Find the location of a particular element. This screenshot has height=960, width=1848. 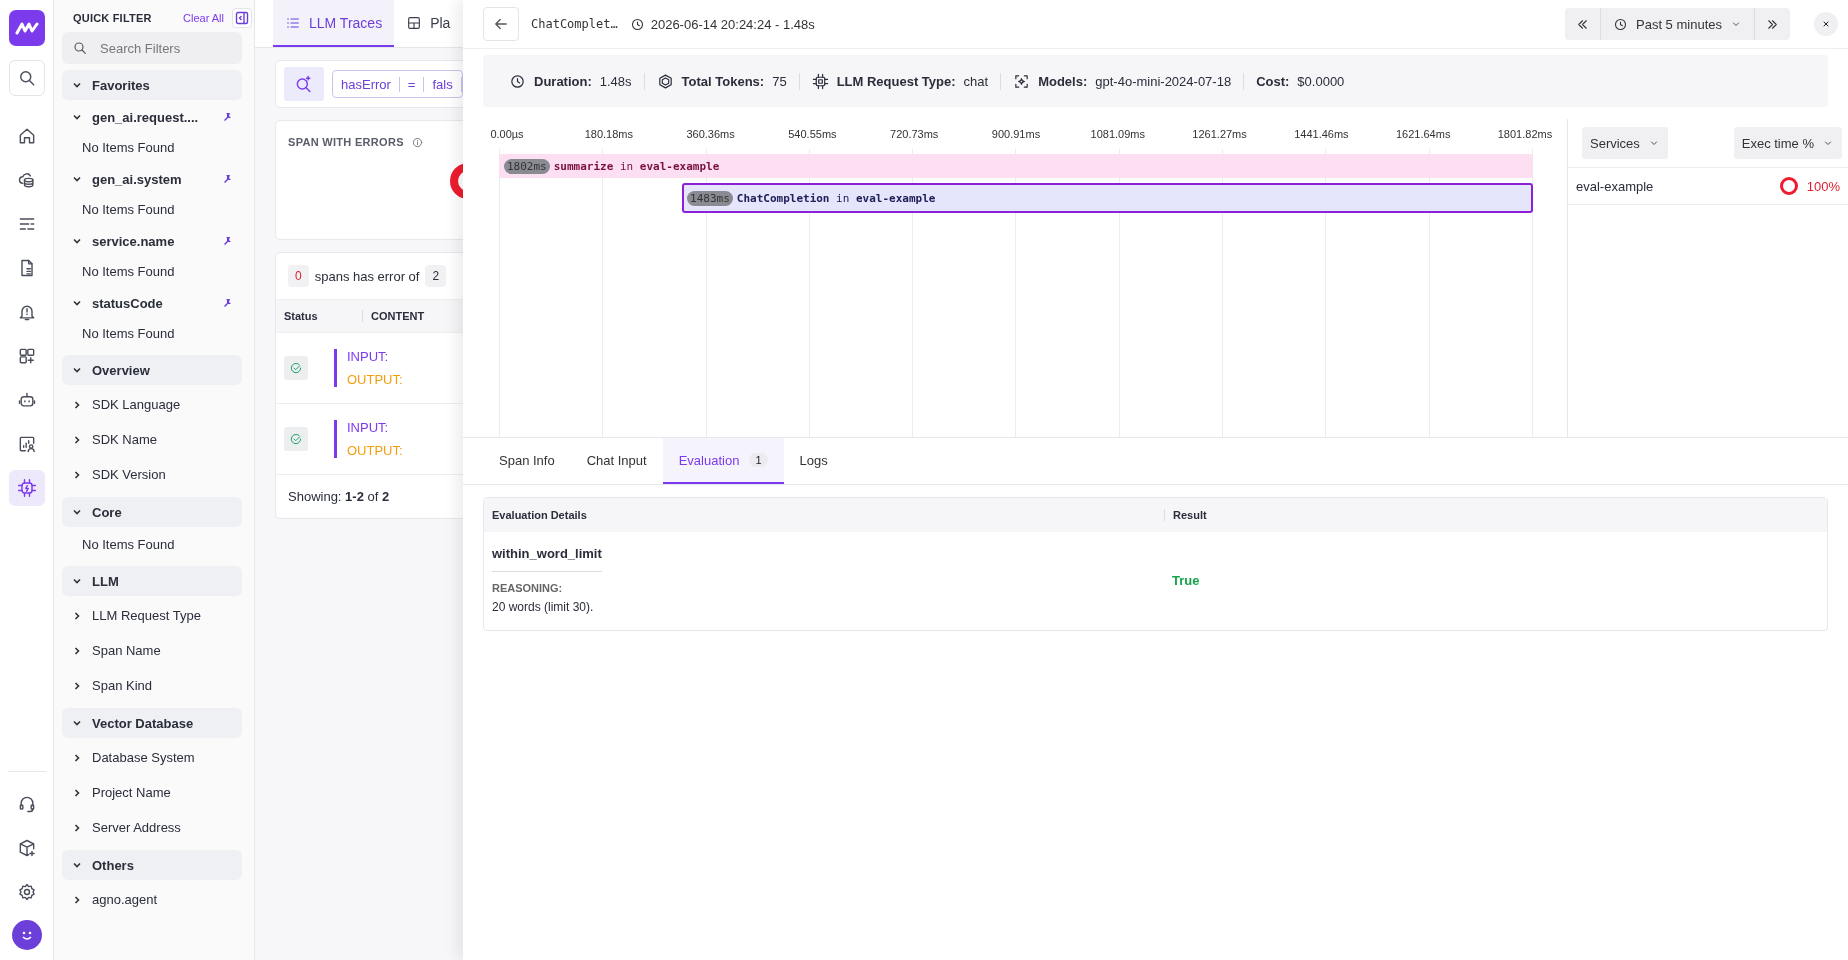

sparkle-frame-icon is located at coordinates (1022, 81).